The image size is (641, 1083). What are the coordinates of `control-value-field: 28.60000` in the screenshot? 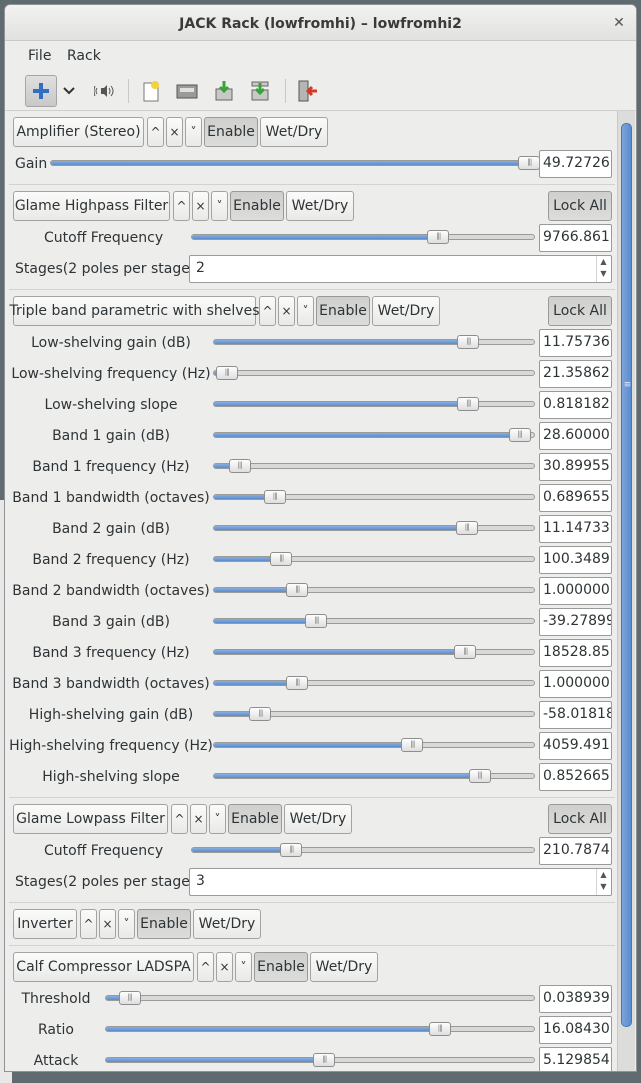 It's located at (575, 436).